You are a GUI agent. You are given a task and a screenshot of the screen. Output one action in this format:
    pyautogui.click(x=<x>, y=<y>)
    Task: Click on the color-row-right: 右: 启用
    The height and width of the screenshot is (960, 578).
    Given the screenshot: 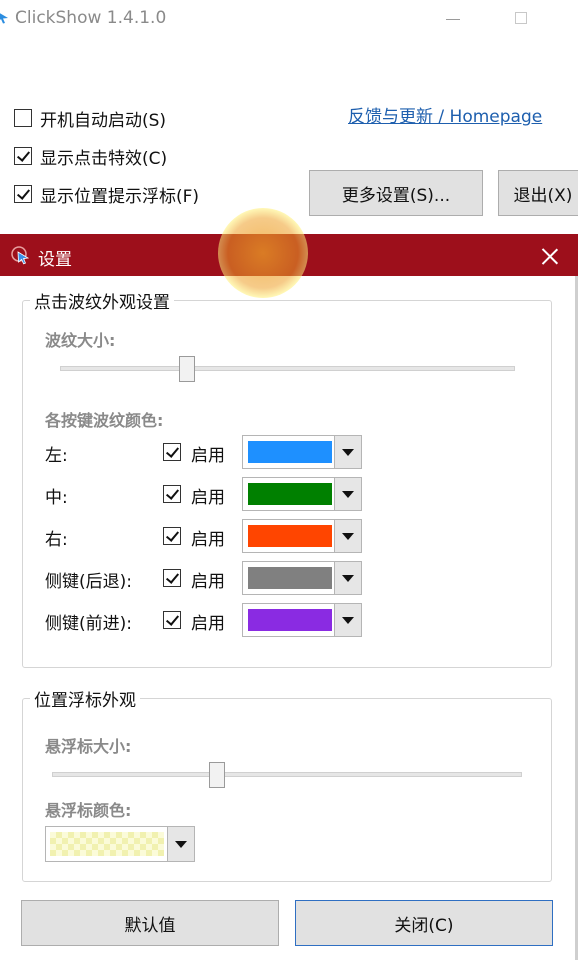 What is the action you would take?
    pyautogui.click(x=210, y=536)
    